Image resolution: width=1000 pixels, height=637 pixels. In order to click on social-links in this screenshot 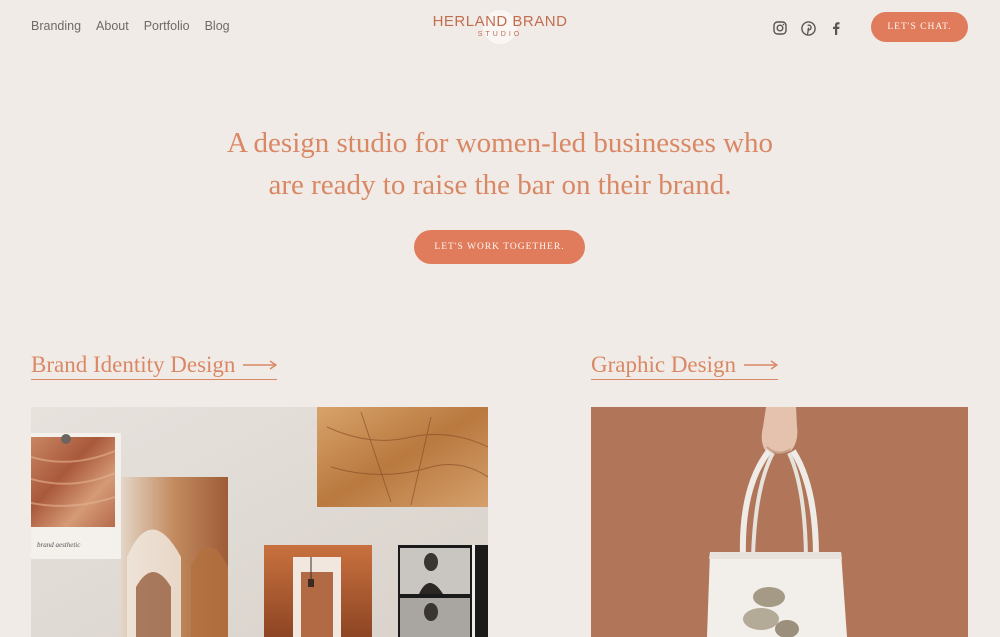, I will do `click(808, 28)`.